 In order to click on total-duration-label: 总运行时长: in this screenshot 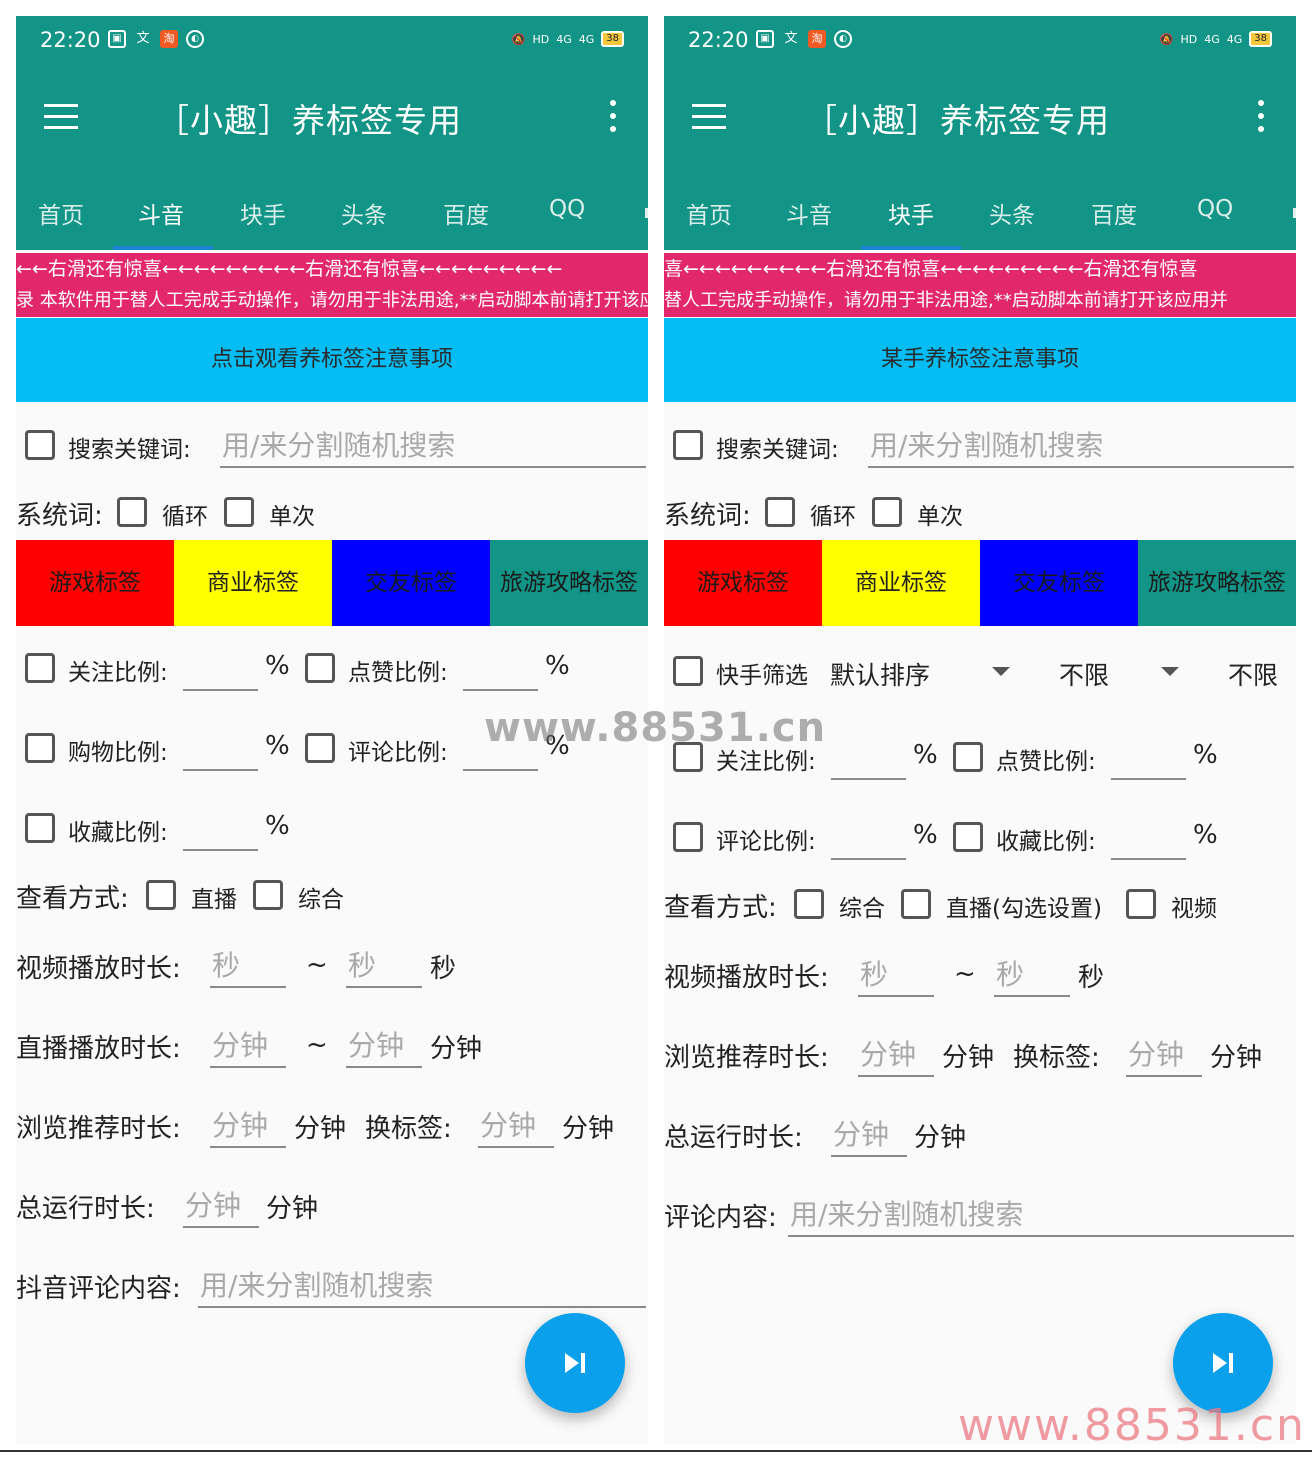, I will do `click(733, 1138)`.